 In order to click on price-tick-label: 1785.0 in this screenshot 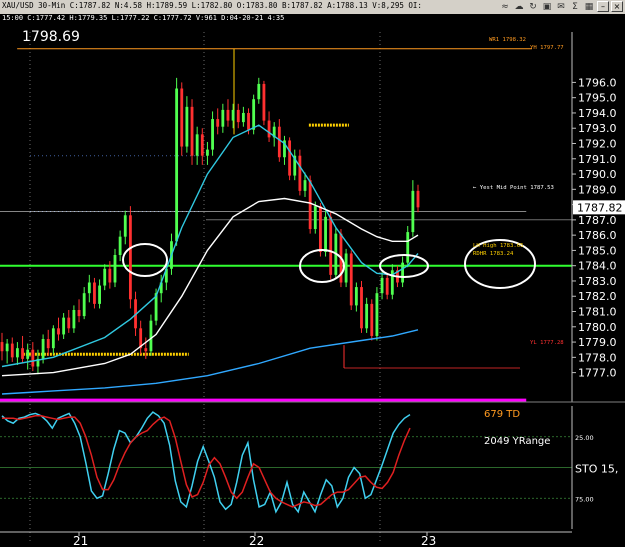, I will do `click(597, 250)`.